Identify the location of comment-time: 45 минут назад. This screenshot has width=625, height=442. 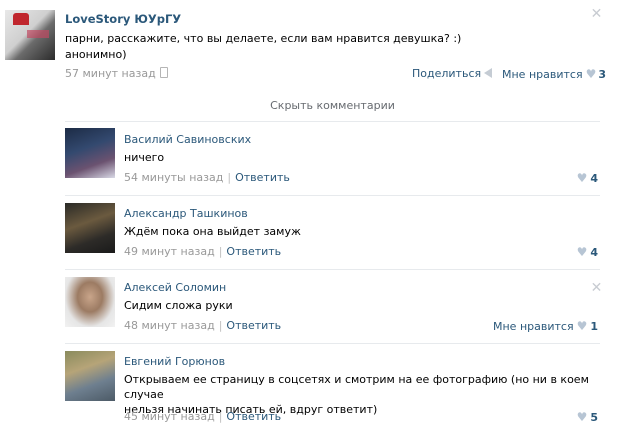
(169, 416).